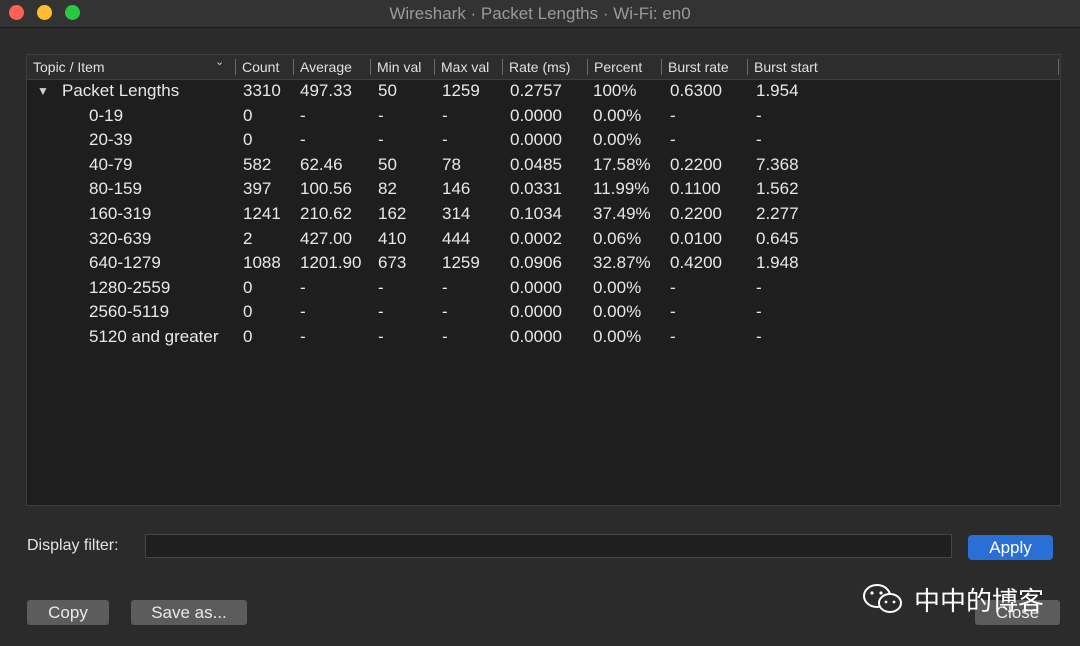  I want to click on table-row: 1280-2559 0 - - - 0.0000 0.00% - -, so click(543, 288).